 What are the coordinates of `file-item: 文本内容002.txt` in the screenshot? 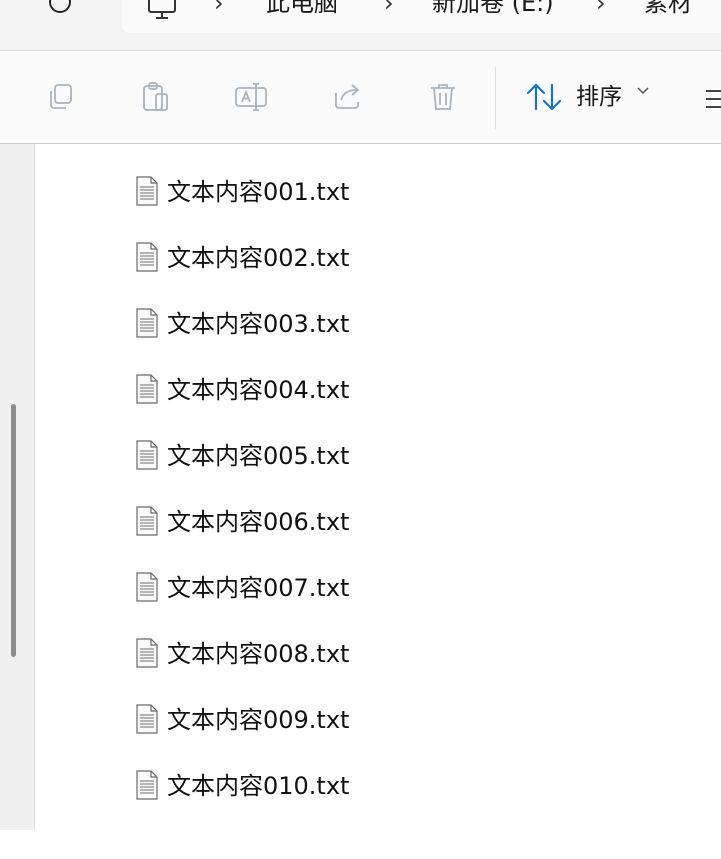 It's located at (341, 258).